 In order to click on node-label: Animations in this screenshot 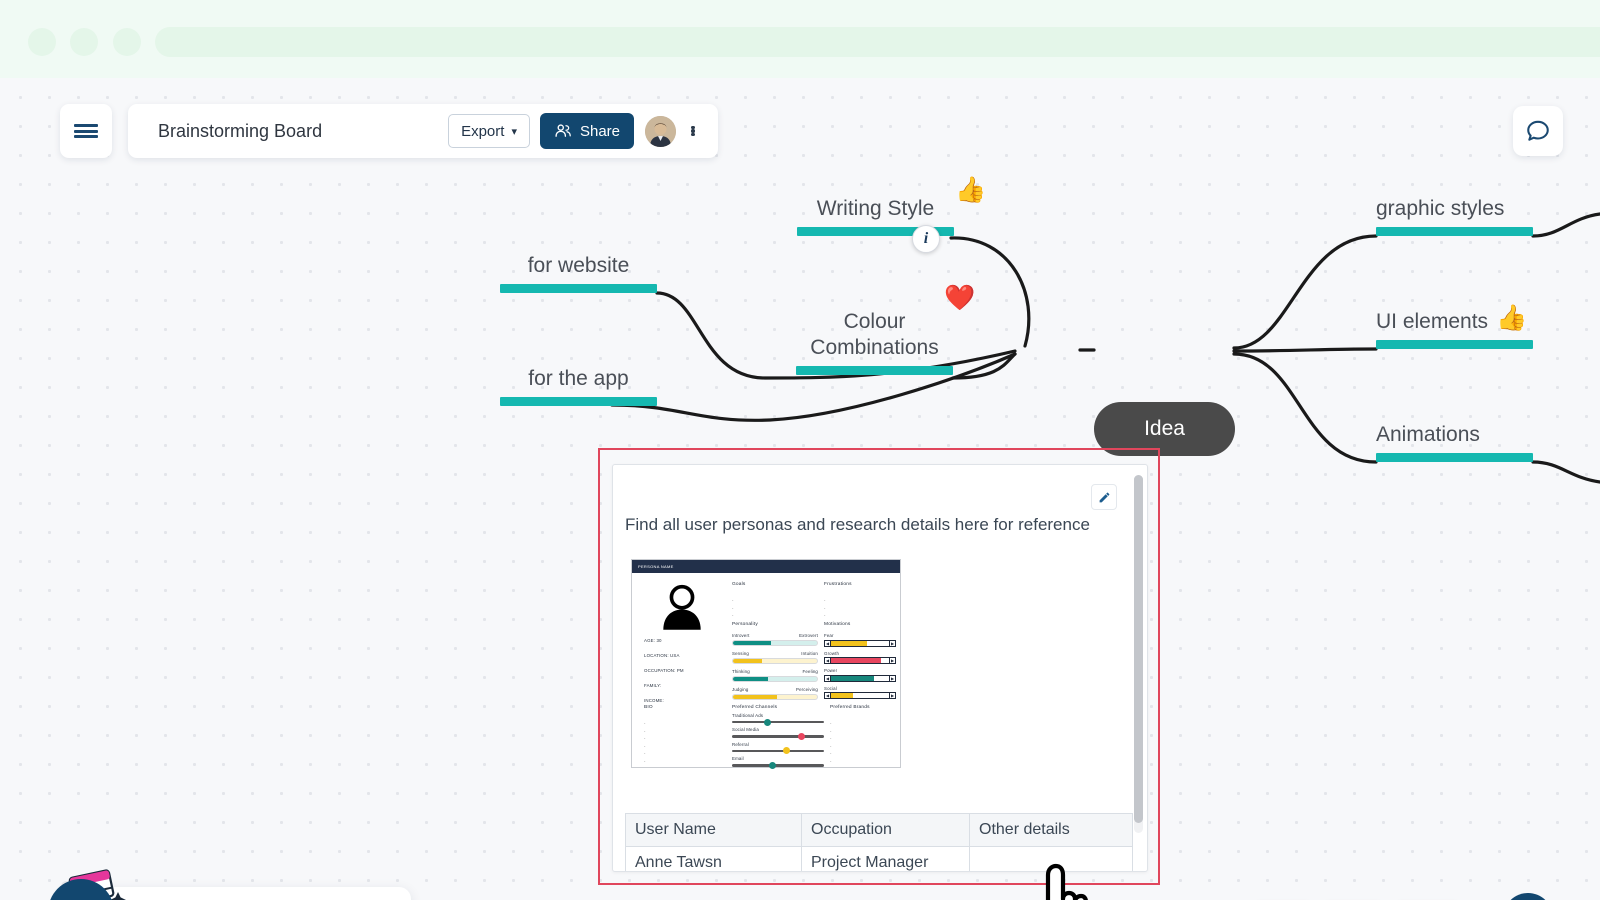, I will do `click(1428, 434)`.